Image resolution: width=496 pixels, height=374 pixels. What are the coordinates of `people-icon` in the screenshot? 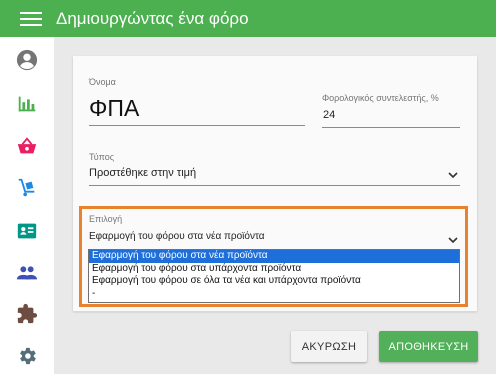 It's located at (27, 273).